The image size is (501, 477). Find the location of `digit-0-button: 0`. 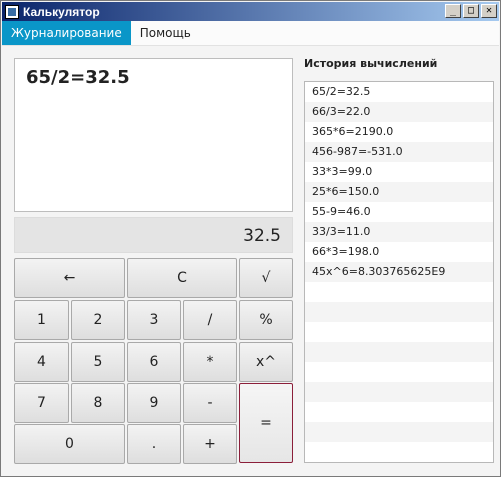

digit-0-button: 0 is located at coordinates (69, 444).